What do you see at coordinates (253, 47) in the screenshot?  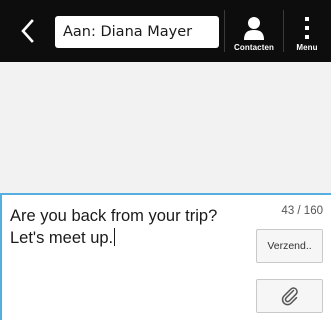 I see `contacts-label: Contacten` at bounding box center [253, 47].